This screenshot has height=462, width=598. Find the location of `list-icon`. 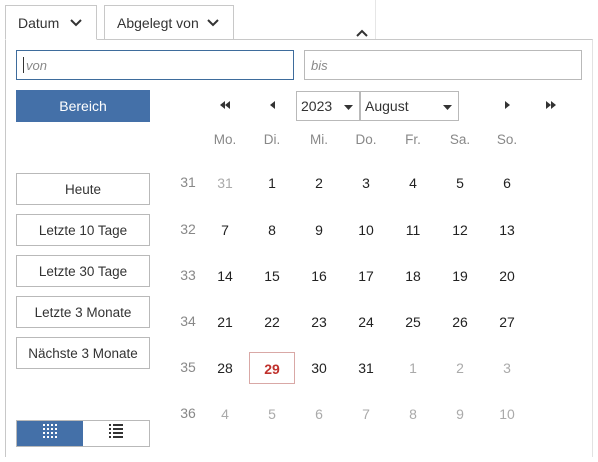

list-icon is located at coordinates (116, 433).